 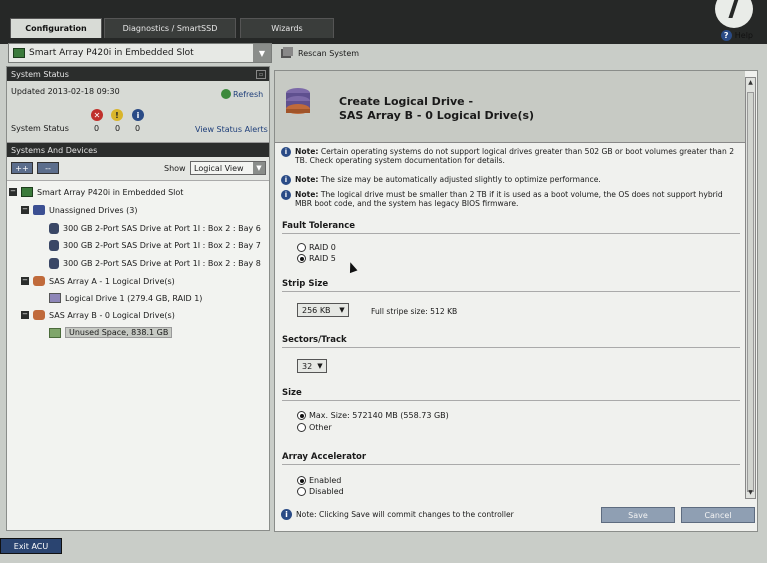 I want to click on raid5-radio, so click(x=301, y=258).